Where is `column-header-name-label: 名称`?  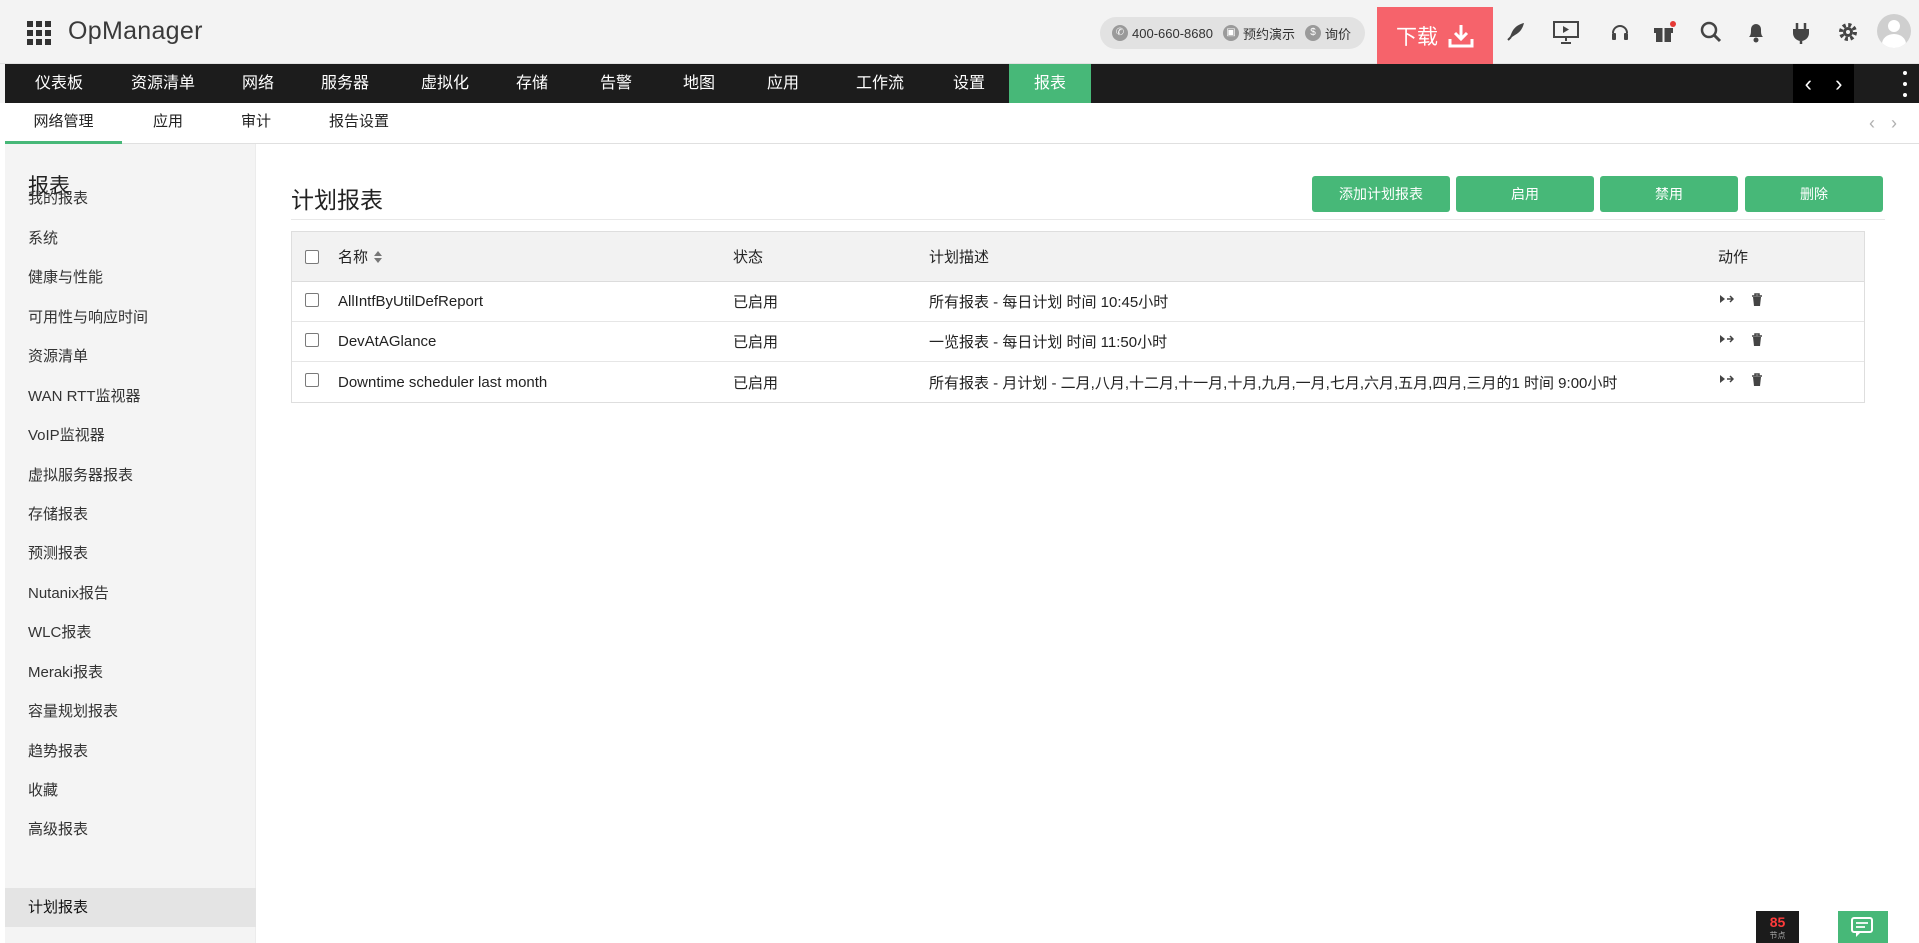
column-header-name-label: 名称 is located at coordinates (353, 257).